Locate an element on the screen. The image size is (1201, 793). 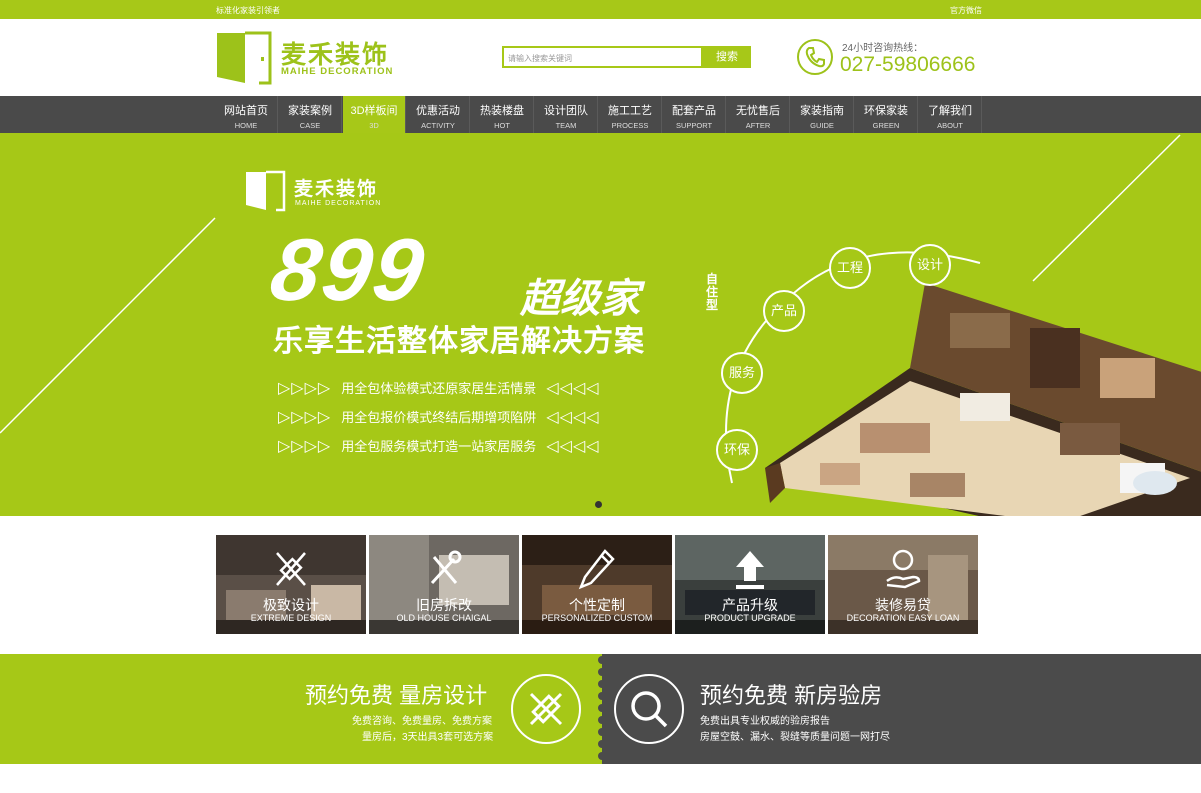
hotline: 24小时咨询热线： 027-59806666 is located at coordinates (897, 59).